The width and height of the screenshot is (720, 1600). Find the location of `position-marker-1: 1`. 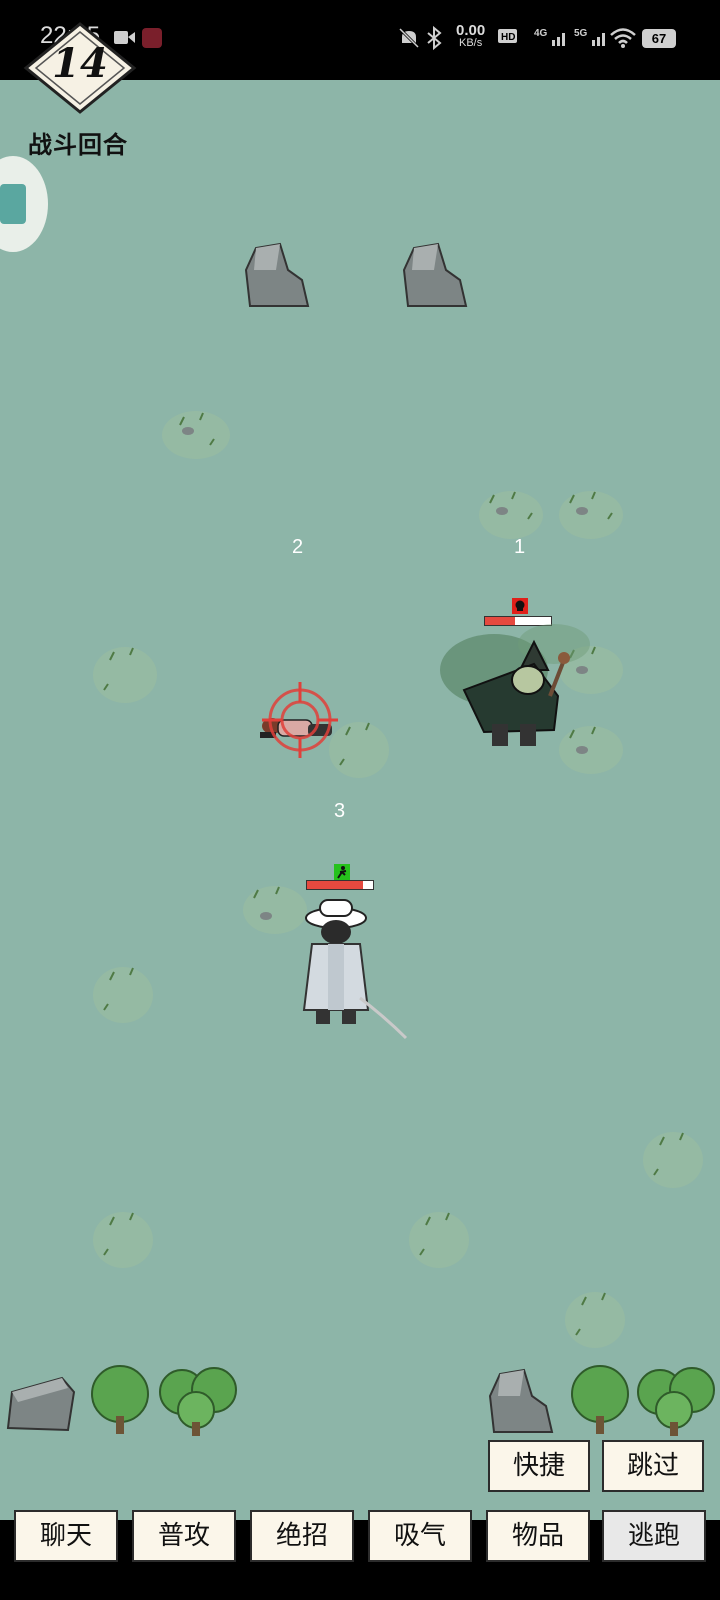

position-marker-1: 1 is located at coordinates (519, 547).